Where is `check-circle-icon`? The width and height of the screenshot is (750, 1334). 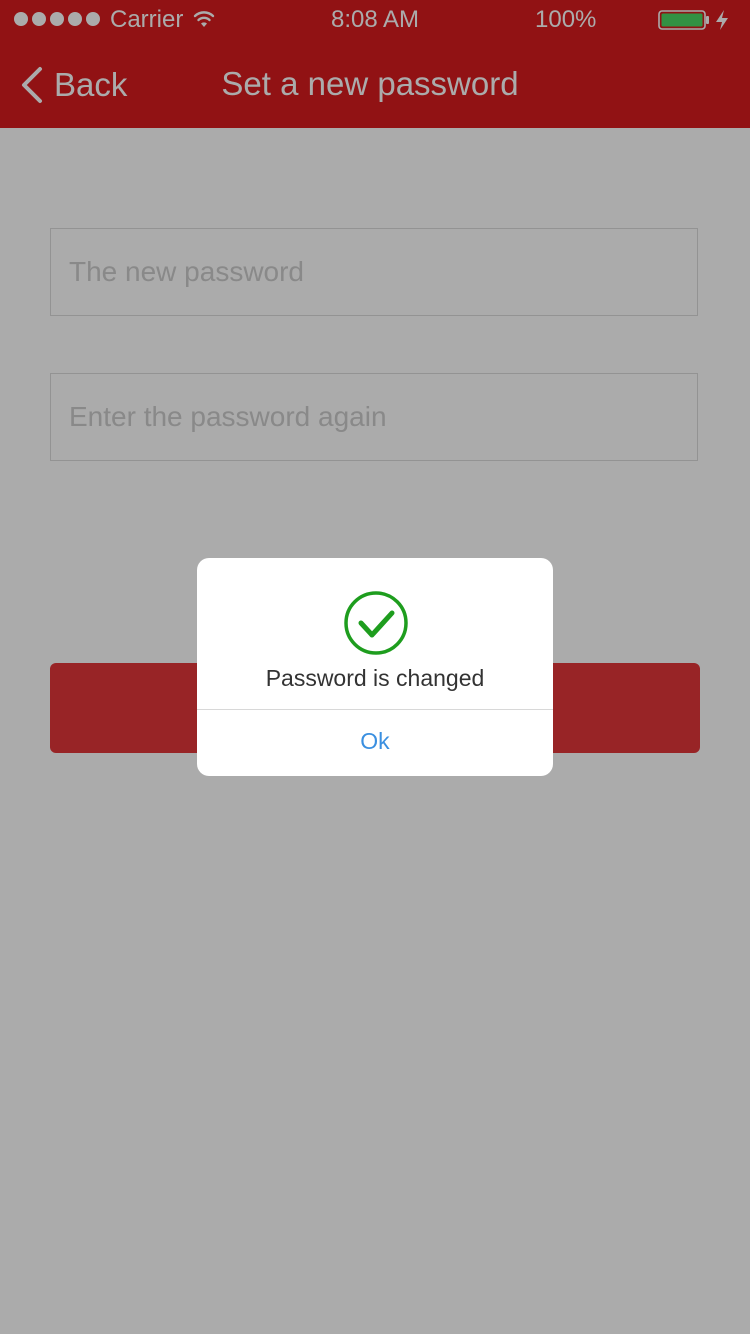 check-circle-icon is located at coordinates (376, 623).